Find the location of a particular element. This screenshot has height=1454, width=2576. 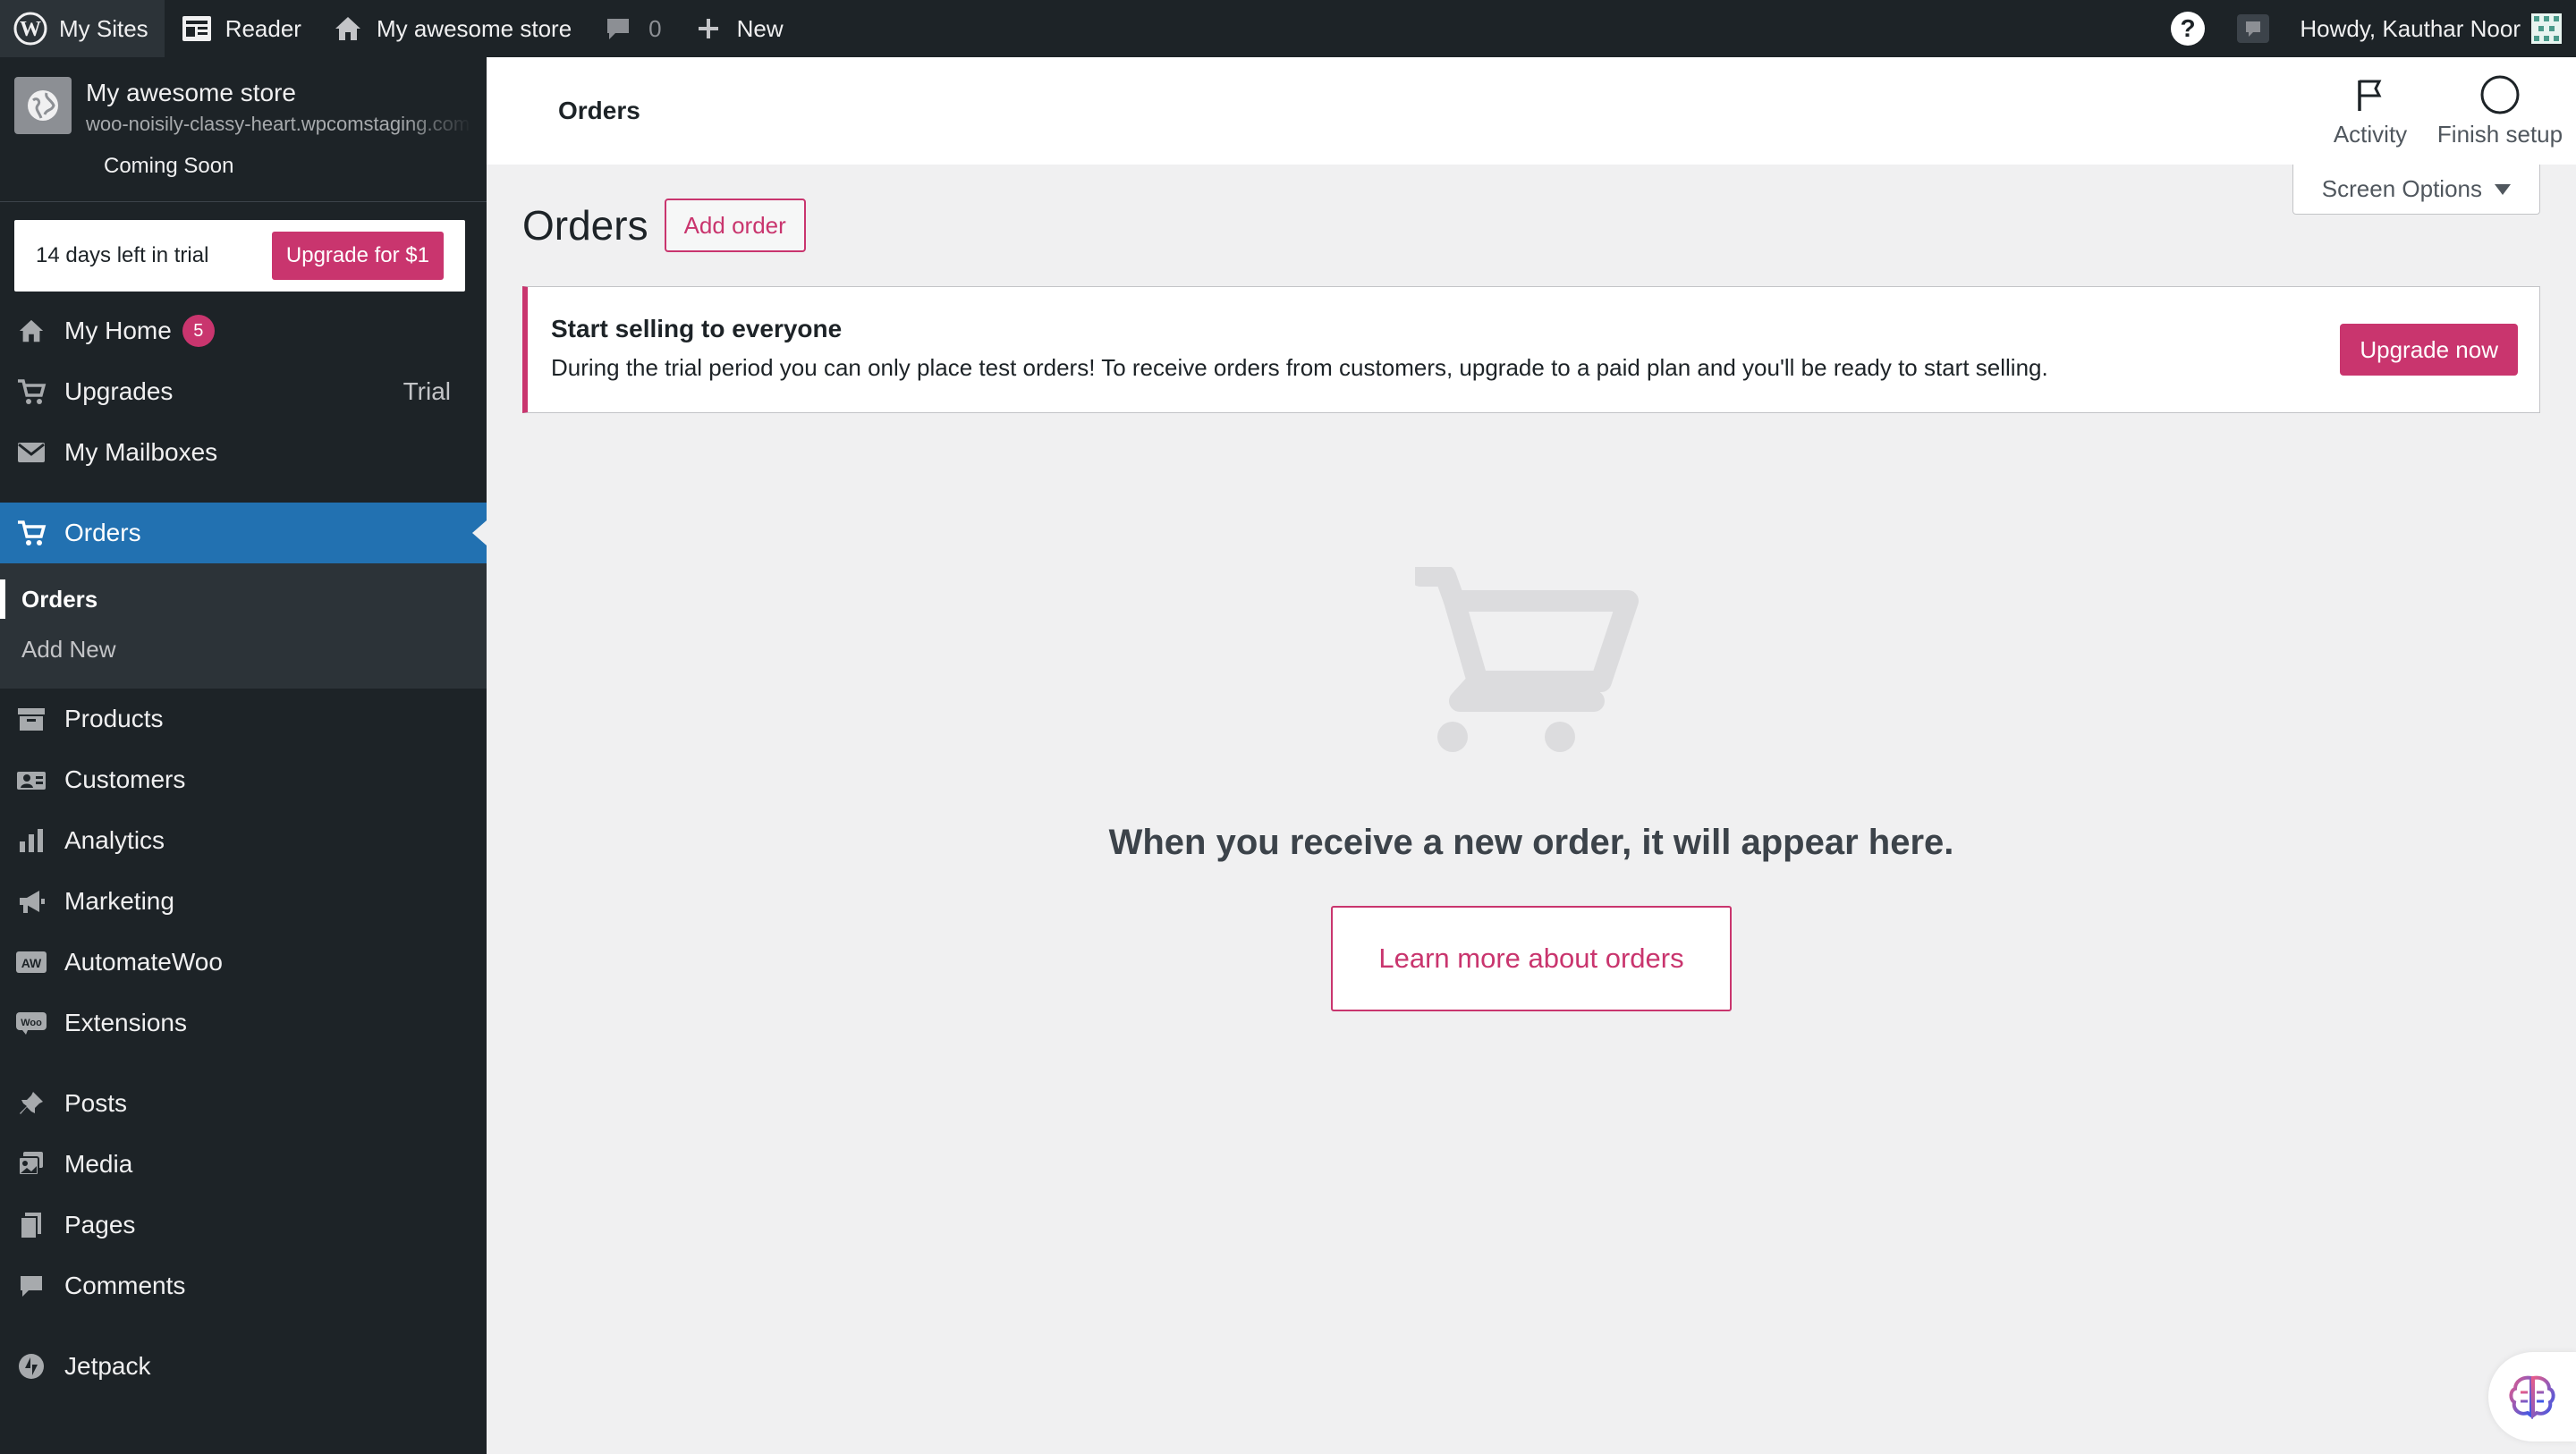

brain-icon is located at coordinates (2532, 1397).